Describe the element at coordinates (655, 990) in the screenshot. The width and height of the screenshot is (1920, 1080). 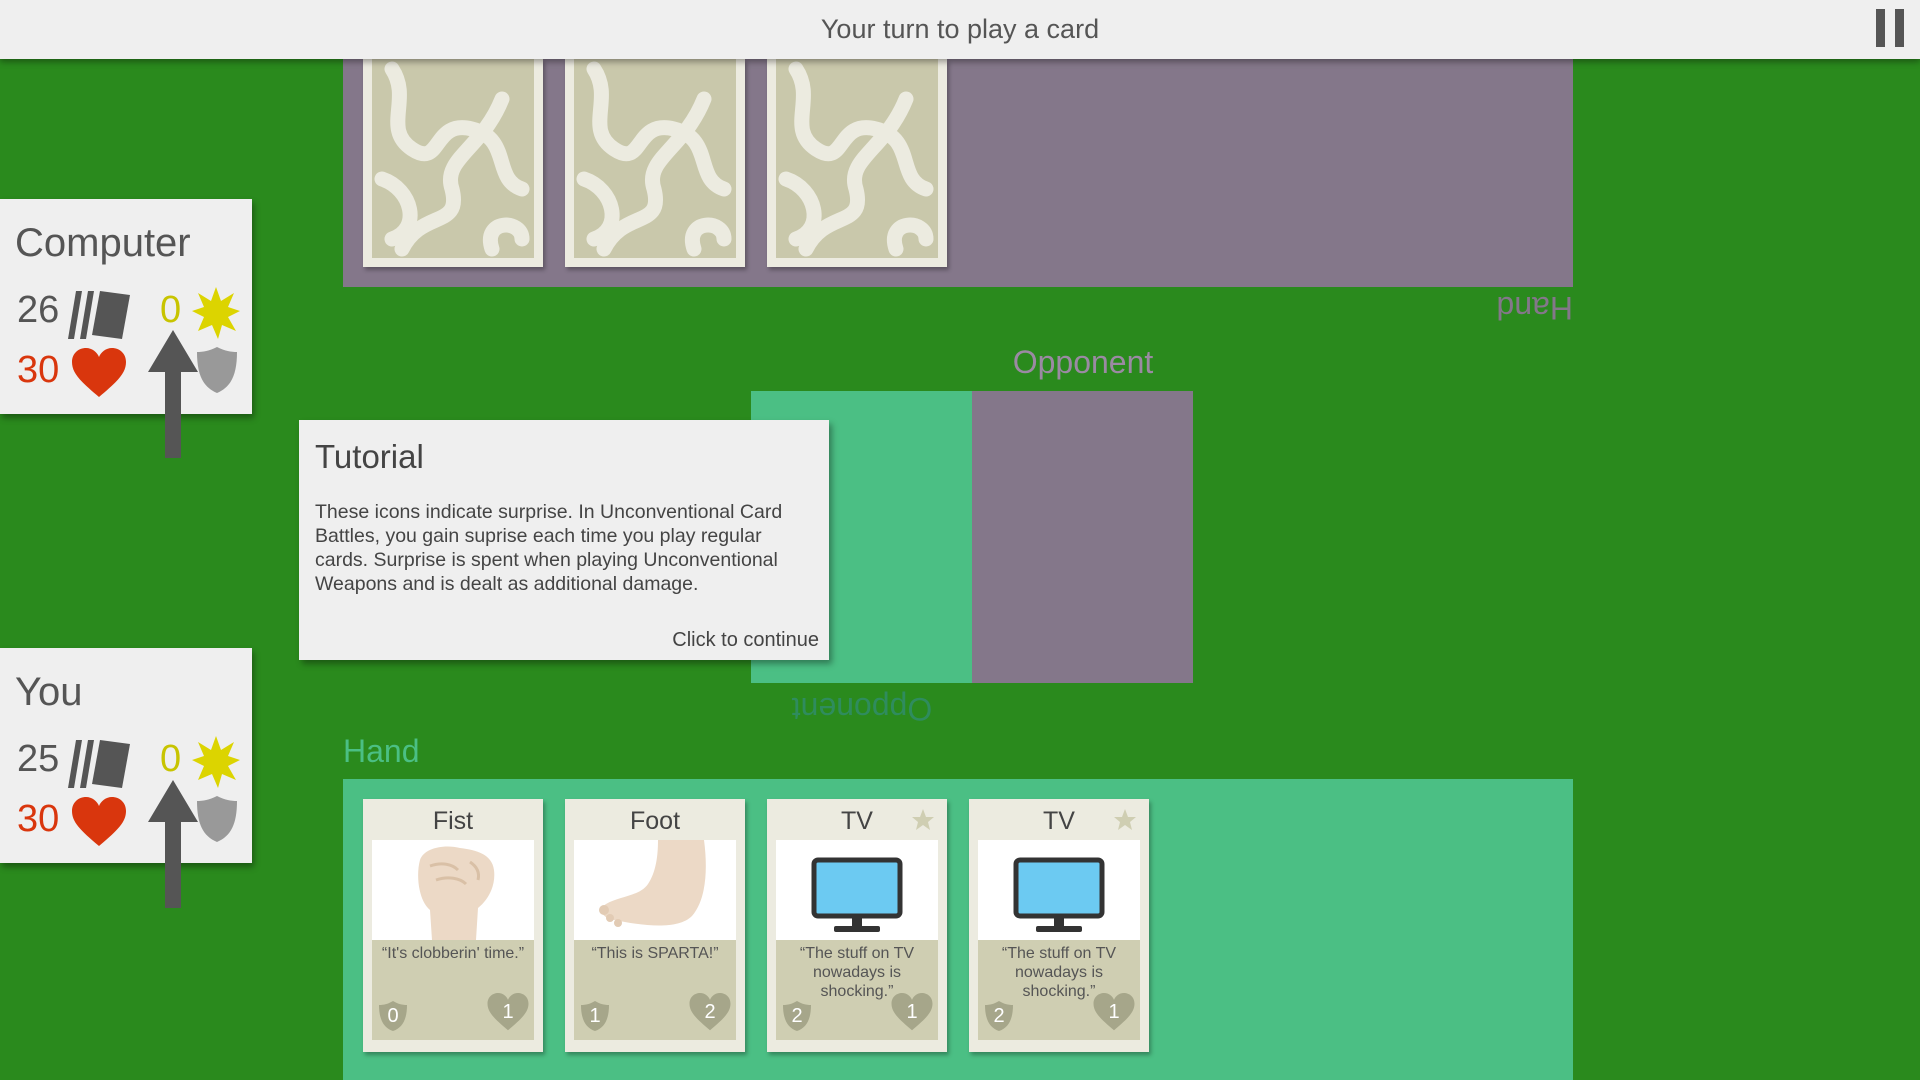
I see `card-lower: “This is SPARTA!” 1 2` at that location.